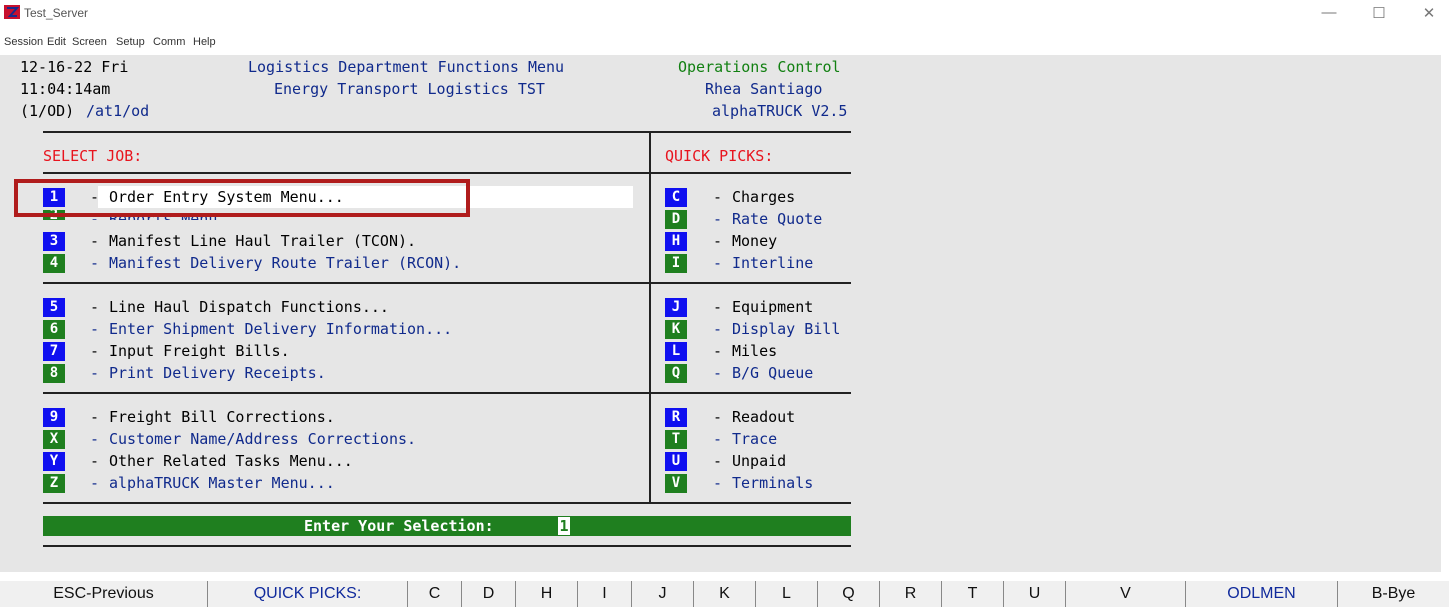  I want to click on terminal-app-icon, so click(12, 12).